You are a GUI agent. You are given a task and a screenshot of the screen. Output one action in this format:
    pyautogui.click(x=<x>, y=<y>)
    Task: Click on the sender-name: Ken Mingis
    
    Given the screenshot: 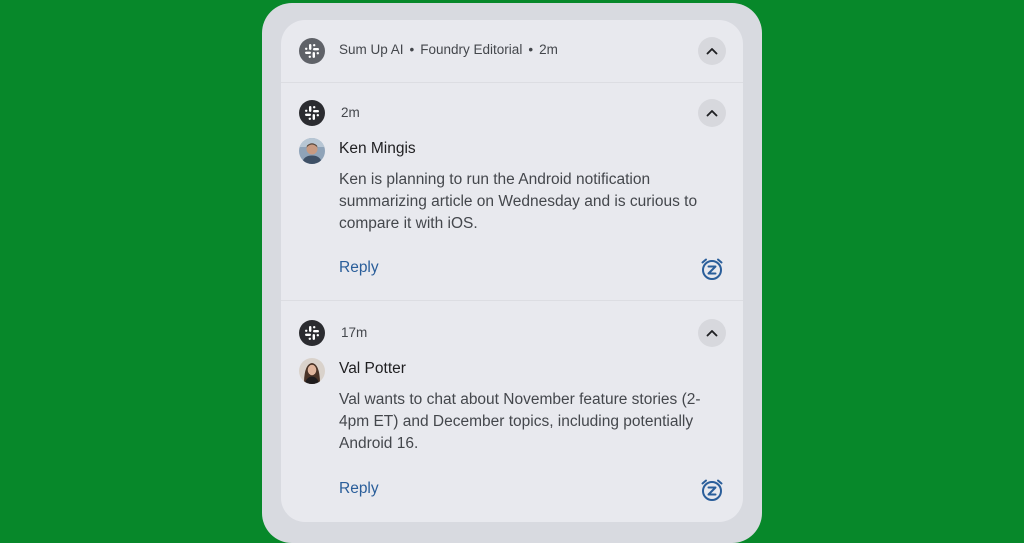 What is the action you would take?
    pyautogui.click(x=377, y=148)
    